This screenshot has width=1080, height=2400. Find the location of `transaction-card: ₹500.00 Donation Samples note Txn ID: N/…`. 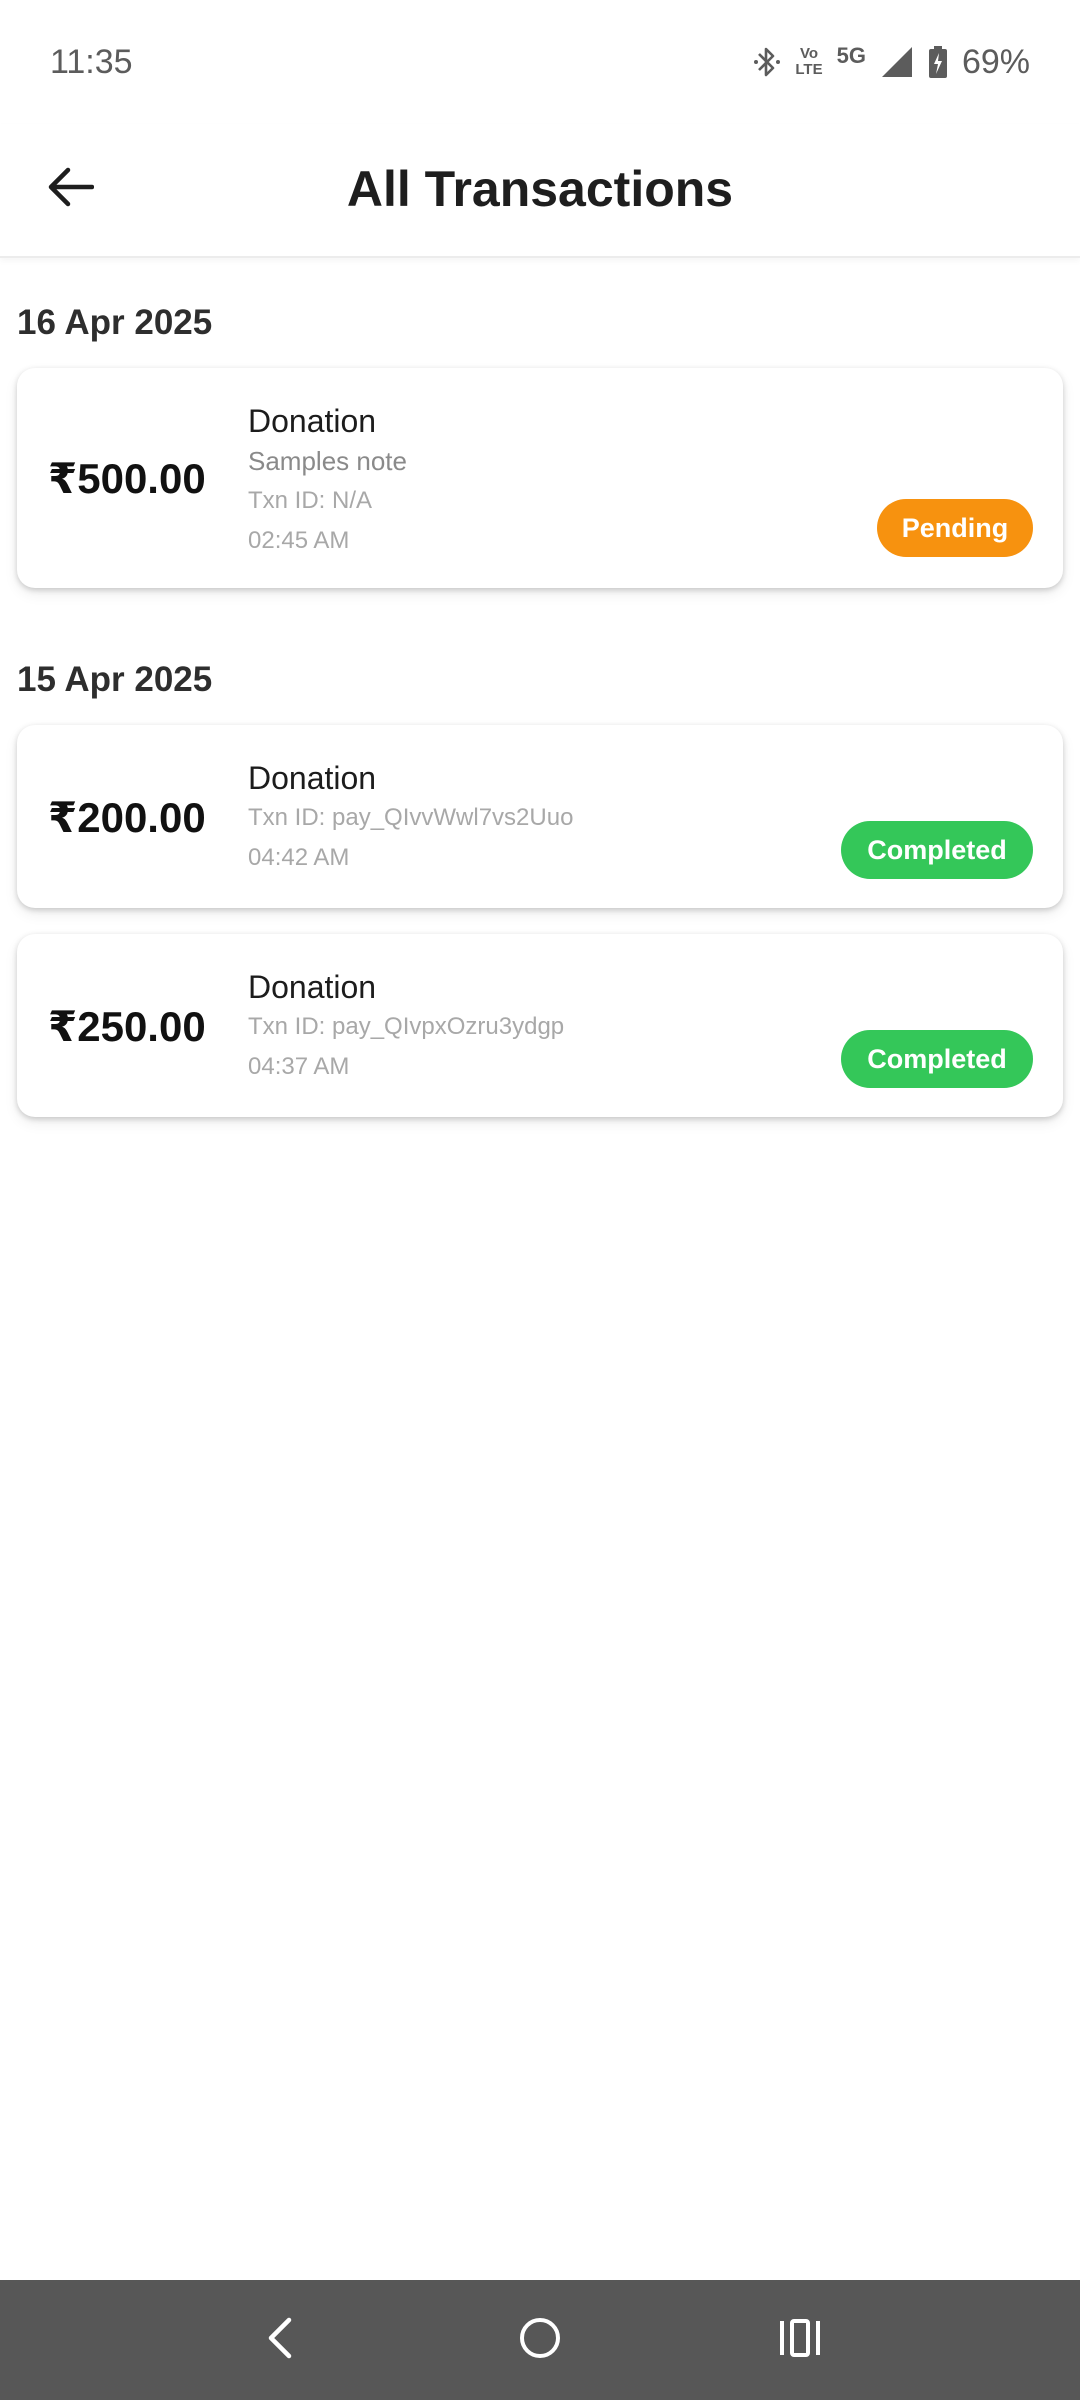

transaction-card: ₹500.00 Donation Samples note Txn ID: N/… is located at coordinates (540, 478).